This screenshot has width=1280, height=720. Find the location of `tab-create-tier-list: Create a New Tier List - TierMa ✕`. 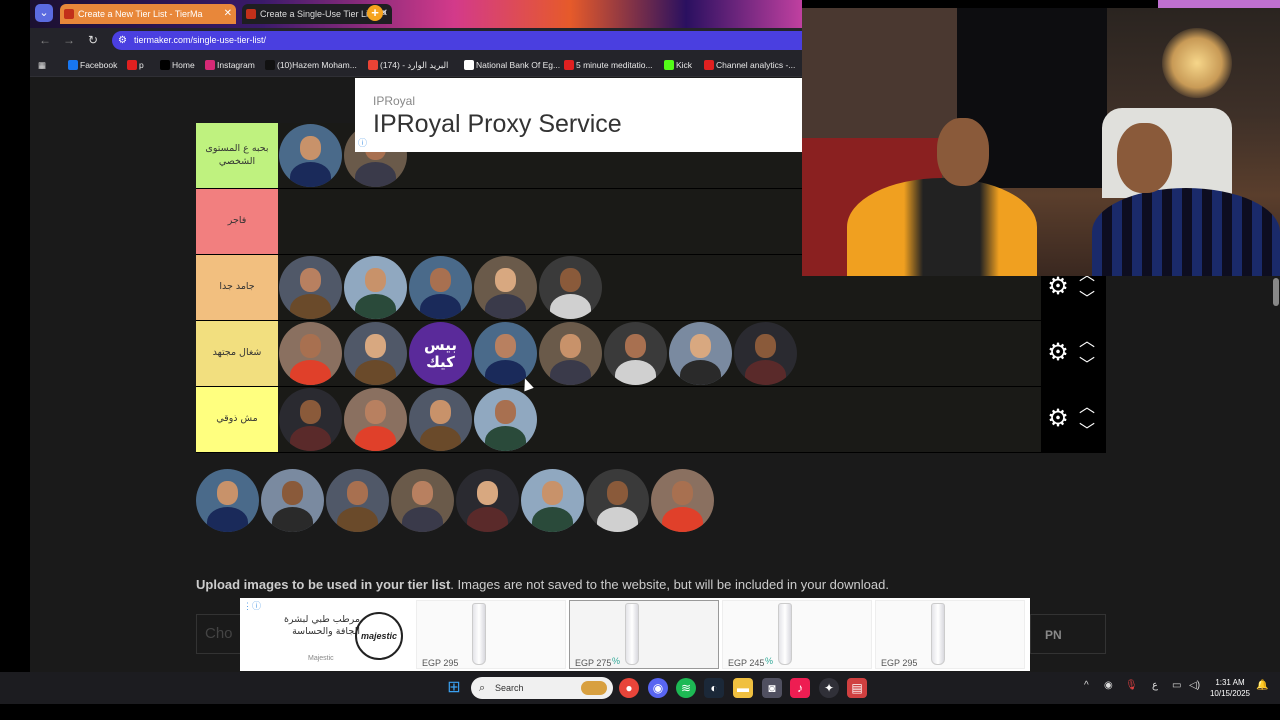

tab-create-tier-list: Create a New Tier List - TierMa ✕ is located at coordinates (148, 14).